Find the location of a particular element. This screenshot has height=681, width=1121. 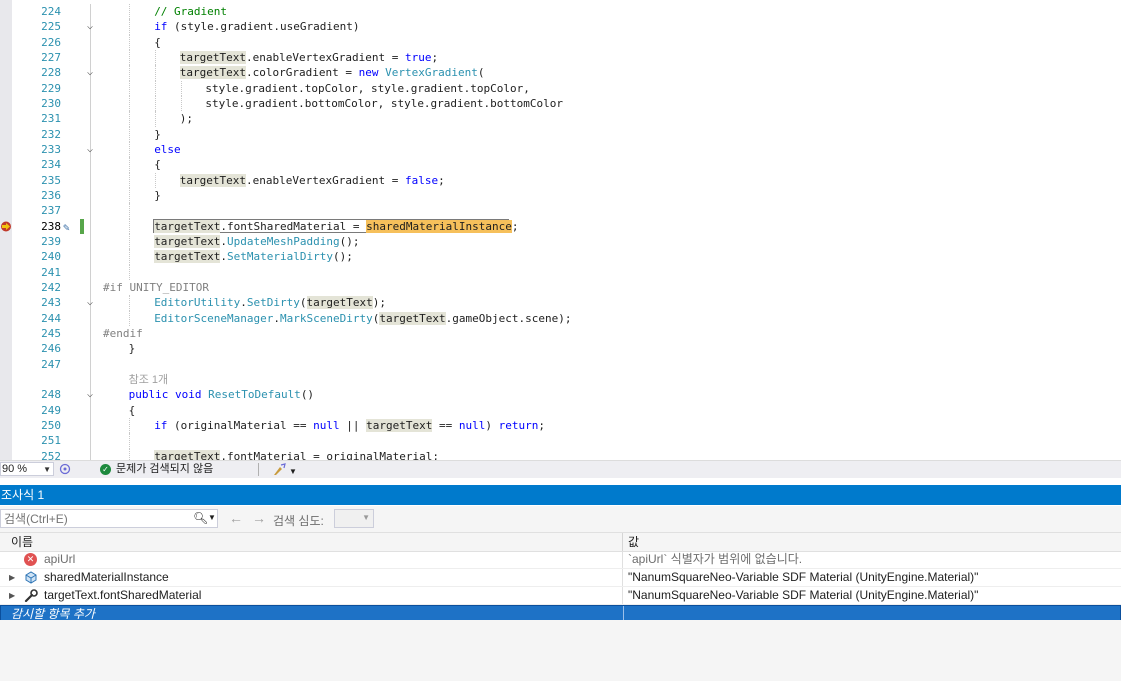

watch-item-name: sharedMaterialInstance is located at coordinates (106, 577).